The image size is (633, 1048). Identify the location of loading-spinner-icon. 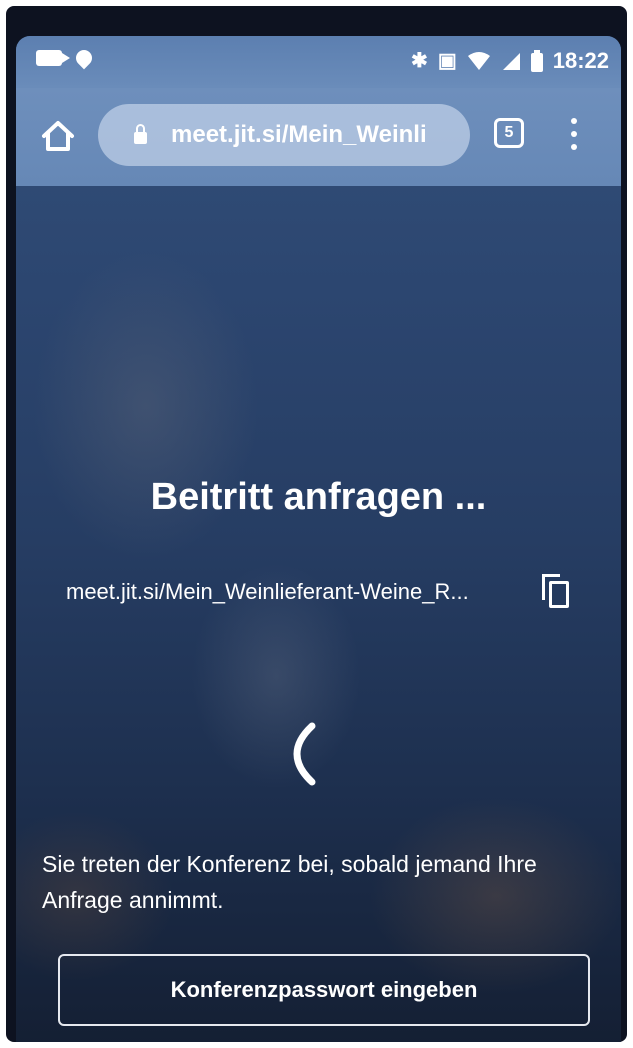
(304, 754).